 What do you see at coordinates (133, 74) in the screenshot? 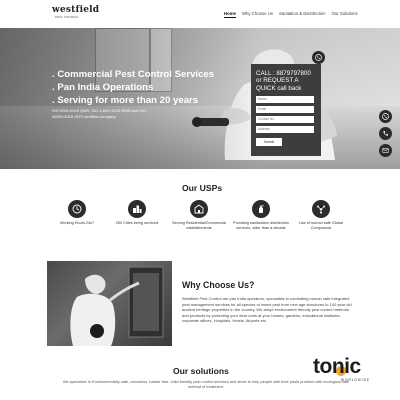
I see `hero-line-commercial: . Commercial Pest Control Services` at bounding box center [133, 74].